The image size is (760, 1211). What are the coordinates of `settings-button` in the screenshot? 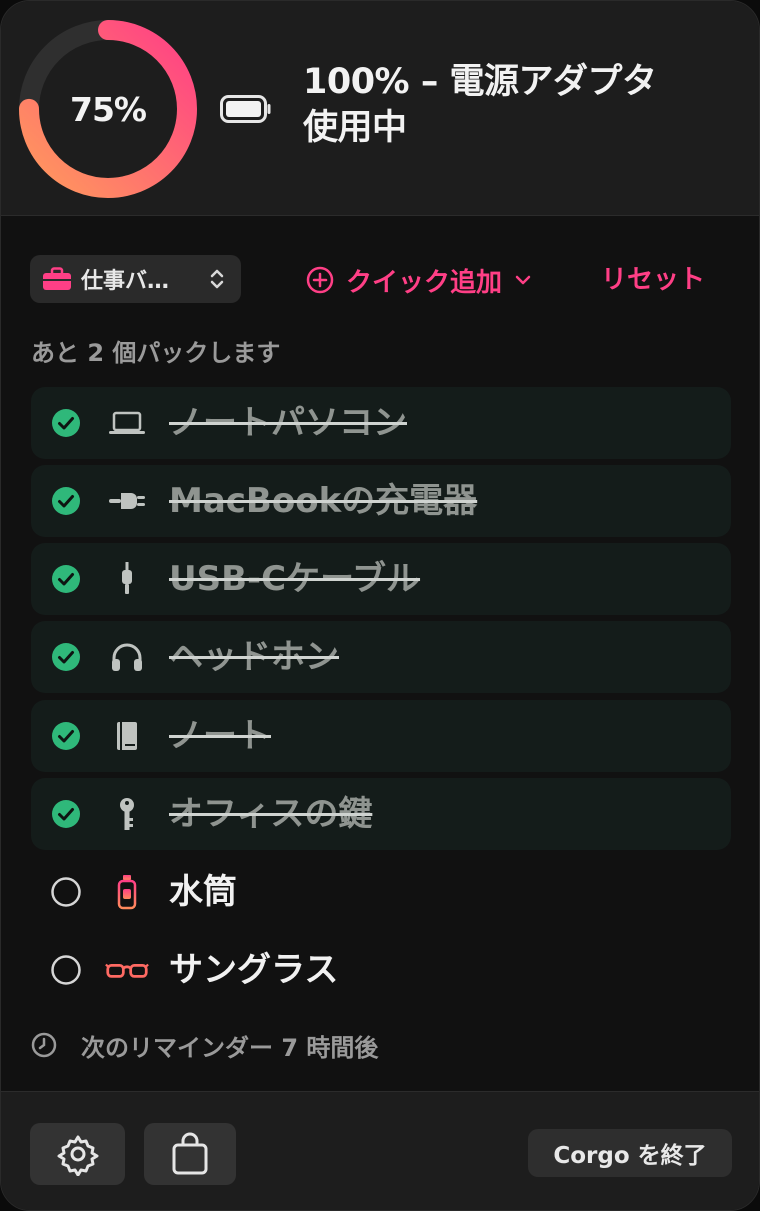 It's located at (77, 1154).